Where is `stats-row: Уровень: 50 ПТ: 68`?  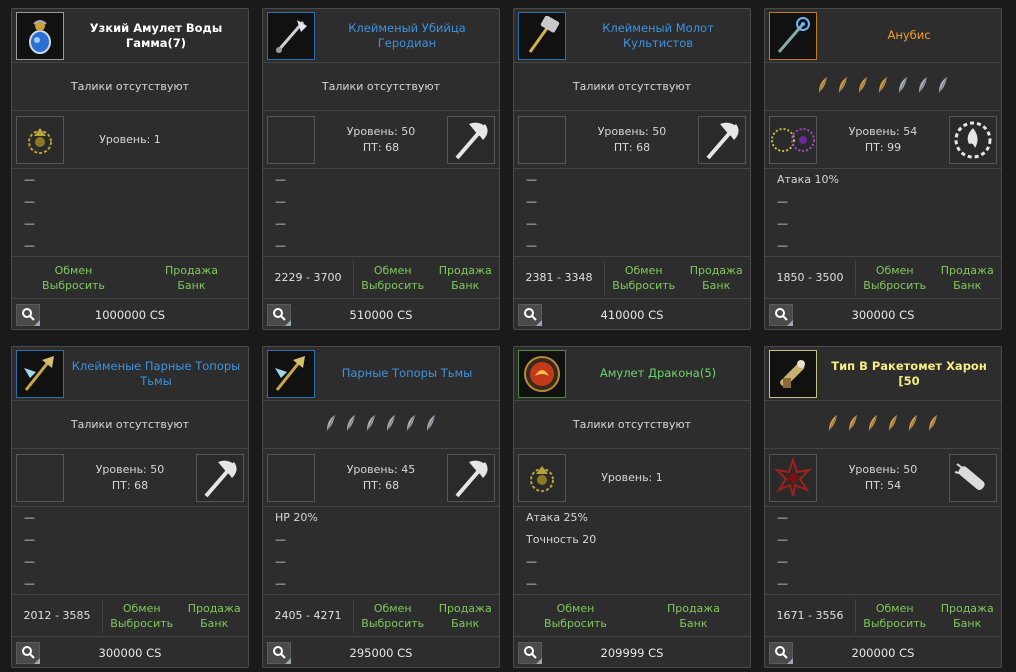 stats-row: Уровень: 50 ПТ: 68 is located at coordinates (632, 140).